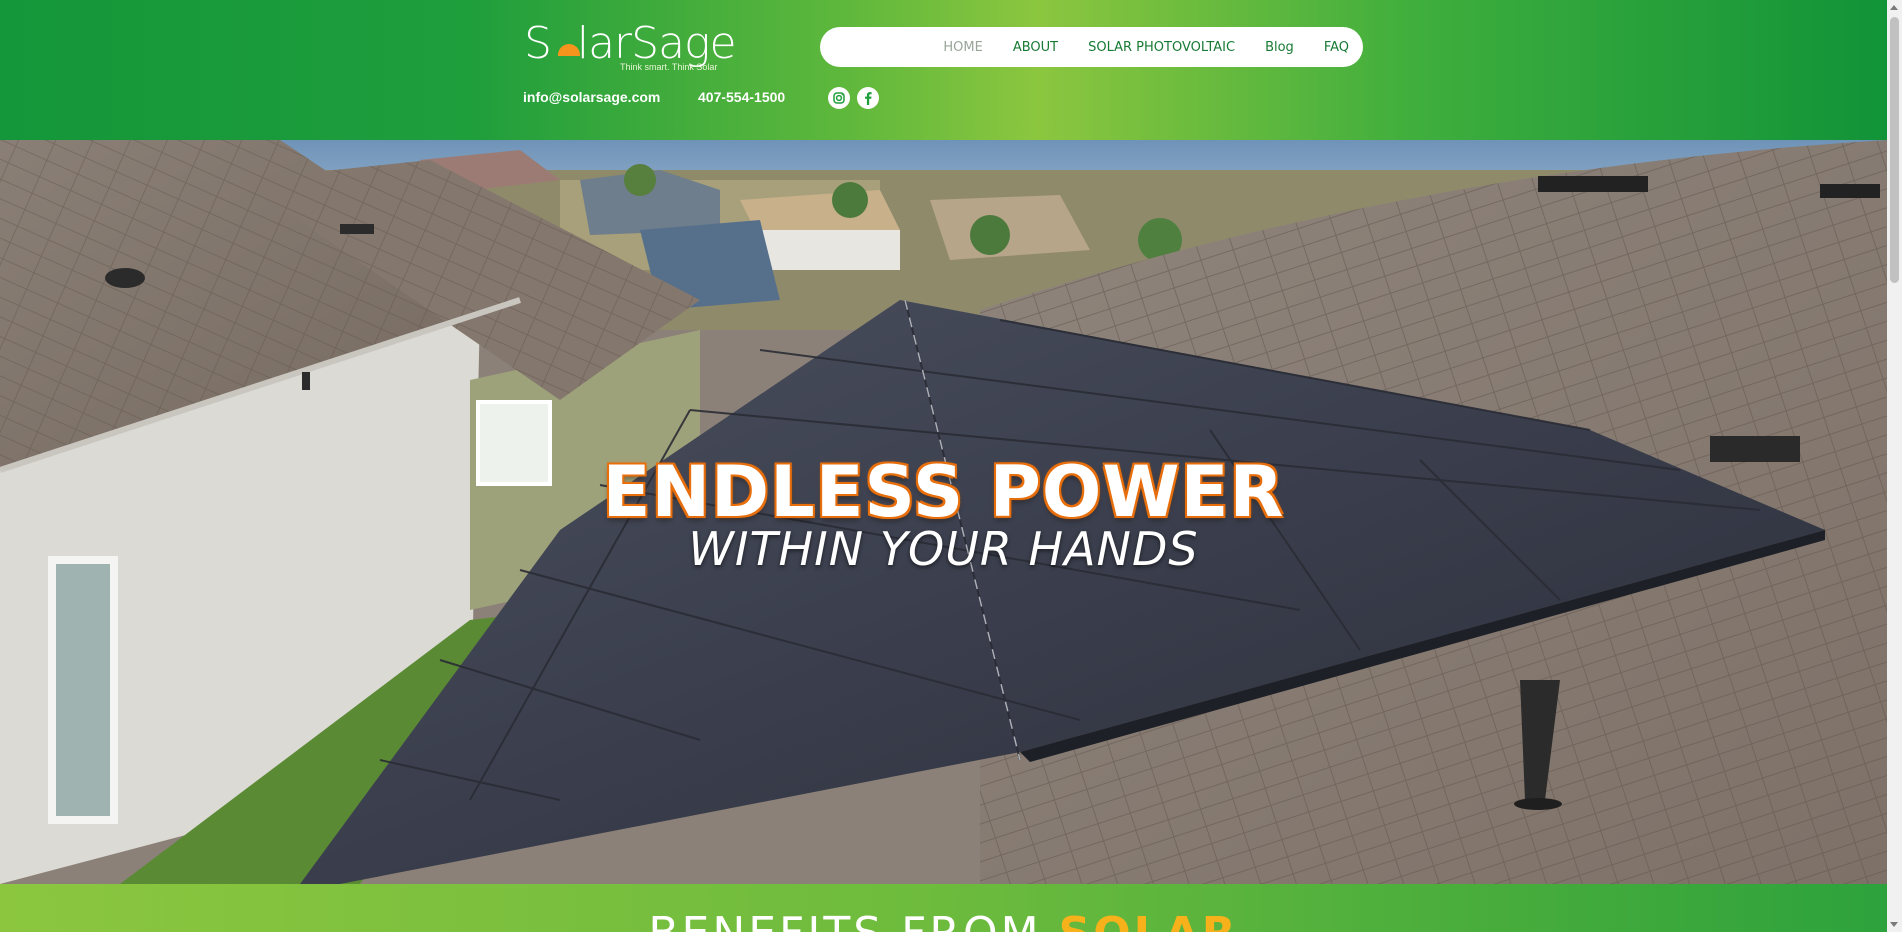  I want to click on page-scrollbar, so click(1894, 466).